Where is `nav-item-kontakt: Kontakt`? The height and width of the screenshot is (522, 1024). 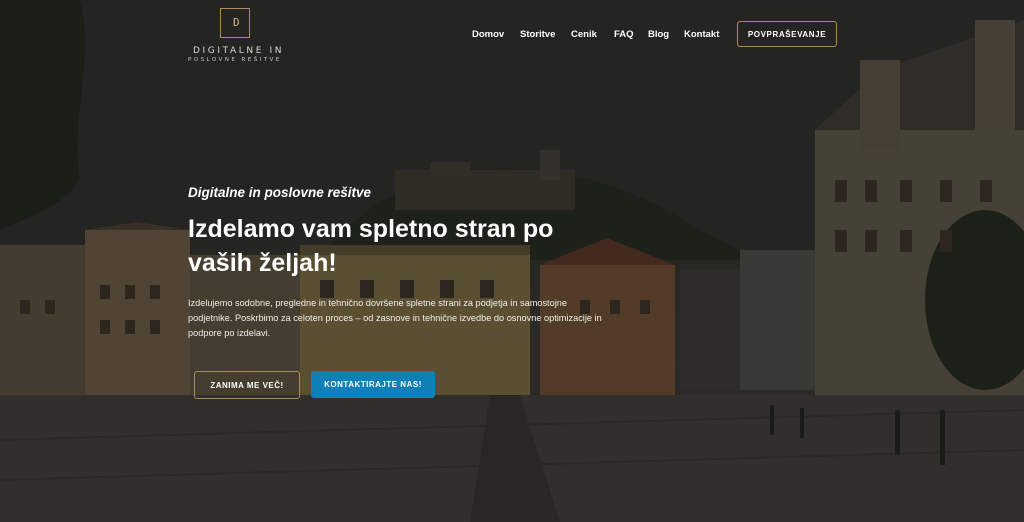 nav-item-kontakt: Kontakt is located at coordinates (701, 34).